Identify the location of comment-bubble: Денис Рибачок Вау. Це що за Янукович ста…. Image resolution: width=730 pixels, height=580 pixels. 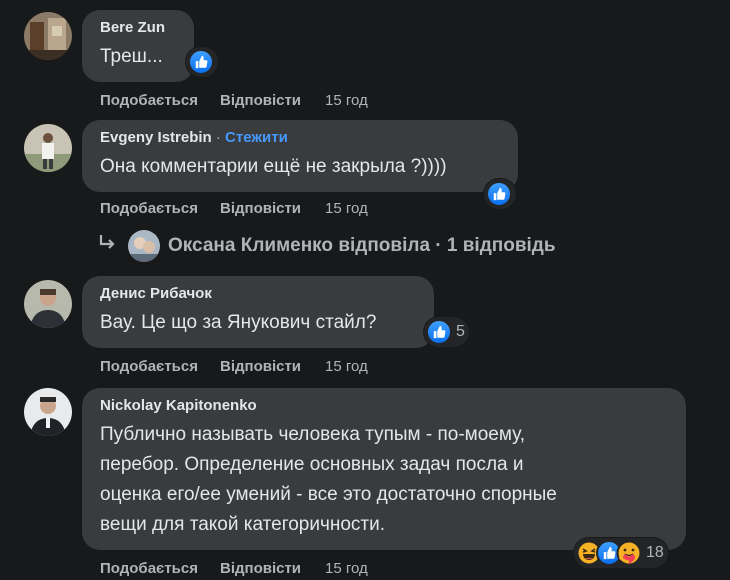
(258, 312).